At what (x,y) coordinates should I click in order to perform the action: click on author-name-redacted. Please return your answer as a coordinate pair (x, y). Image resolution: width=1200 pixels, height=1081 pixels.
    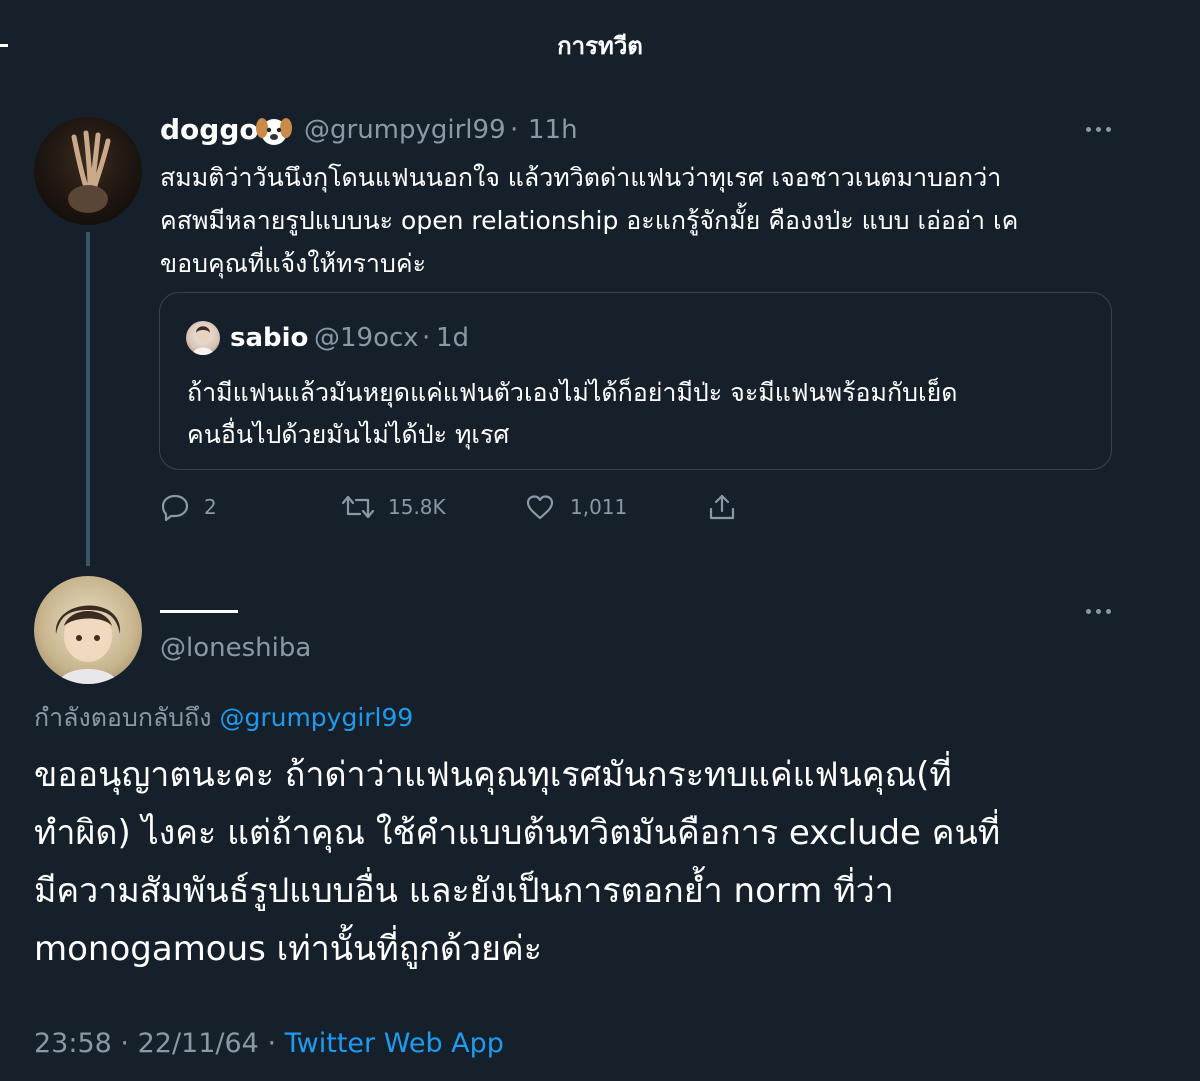
    Looking at the image, I should click on (199, 611).